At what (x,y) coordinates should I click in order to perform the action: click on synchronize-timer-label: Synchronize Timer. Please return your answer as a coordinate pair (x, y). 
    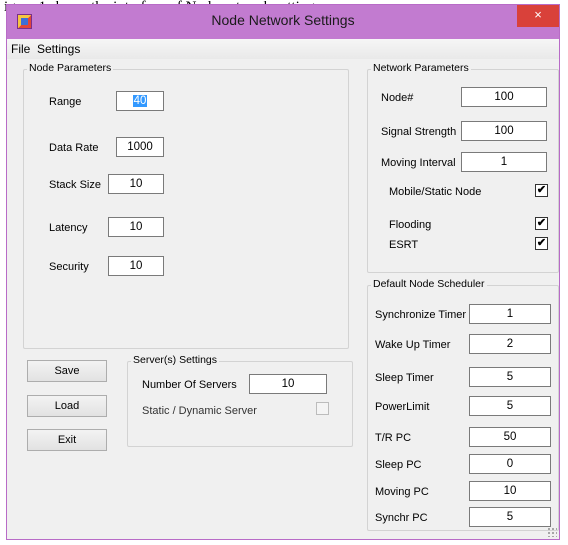
    Looking at the image, I should click on (421, 315).